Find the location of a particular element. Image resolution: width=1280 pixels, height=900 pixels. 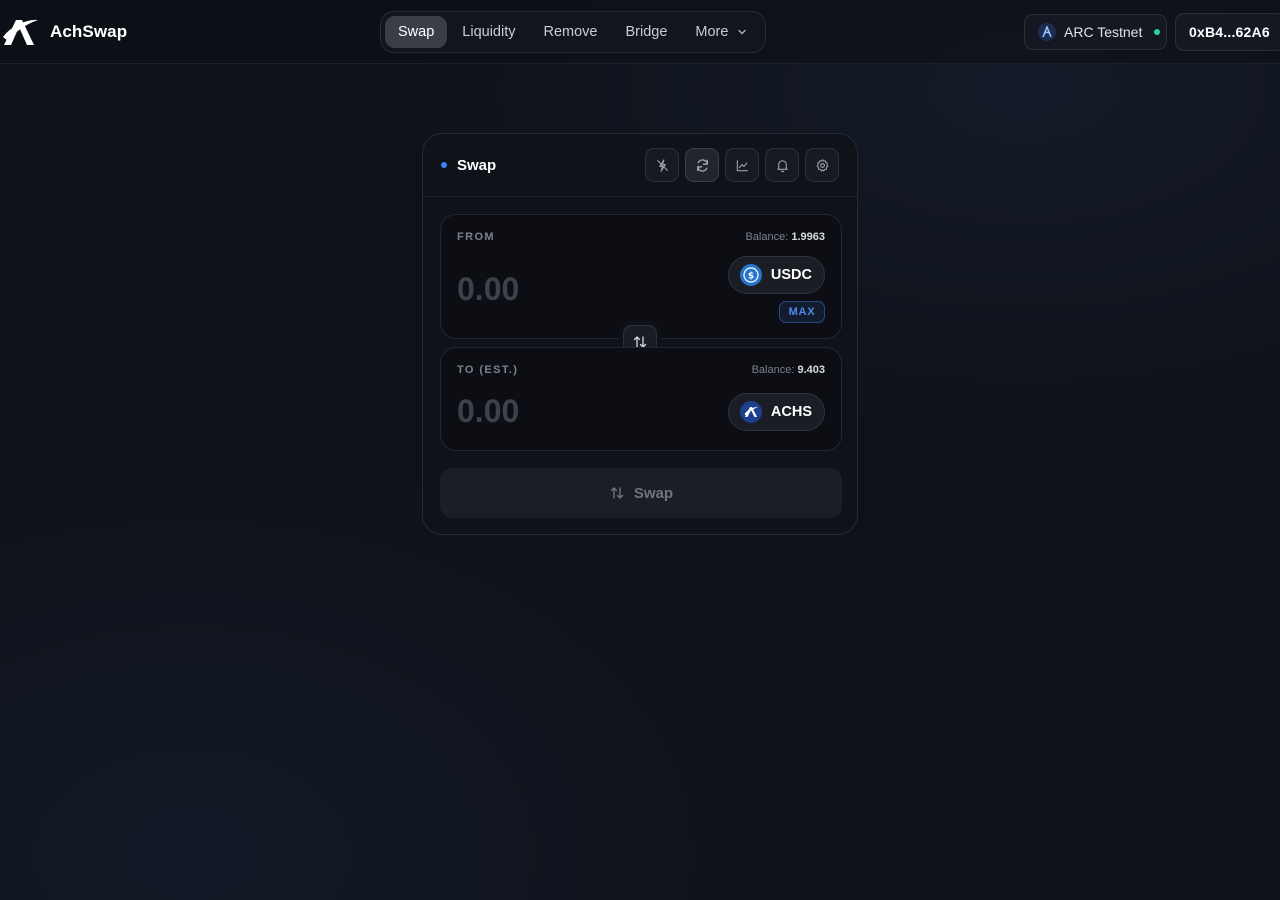

from-balance-value: 1.9963 is located at coordinates (808, 237).